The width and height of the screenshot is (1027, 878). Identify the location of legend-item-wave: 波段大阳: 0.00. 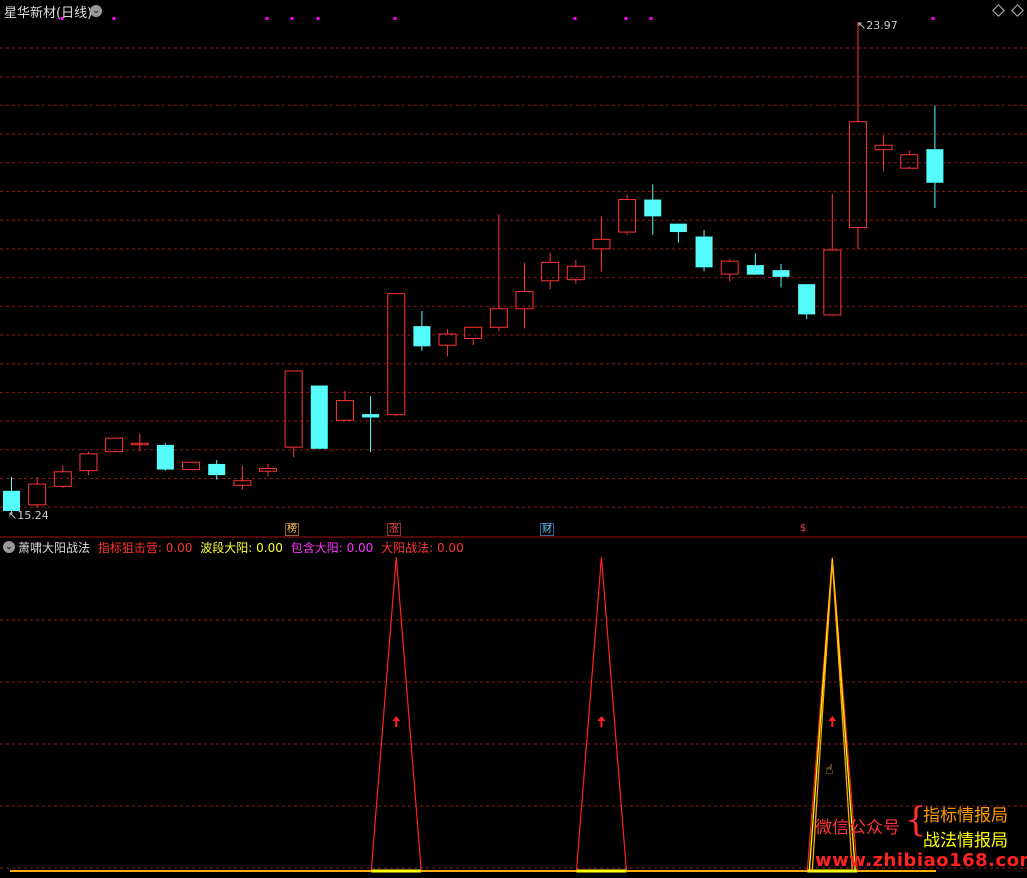
(241, 548).